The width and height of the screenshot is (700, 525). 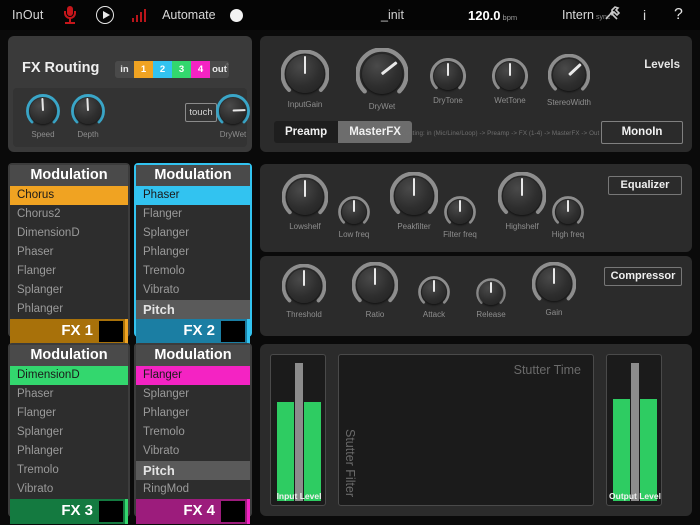 I want to click on fx-routing-title: FX Routing, so click(x=61, y=68).